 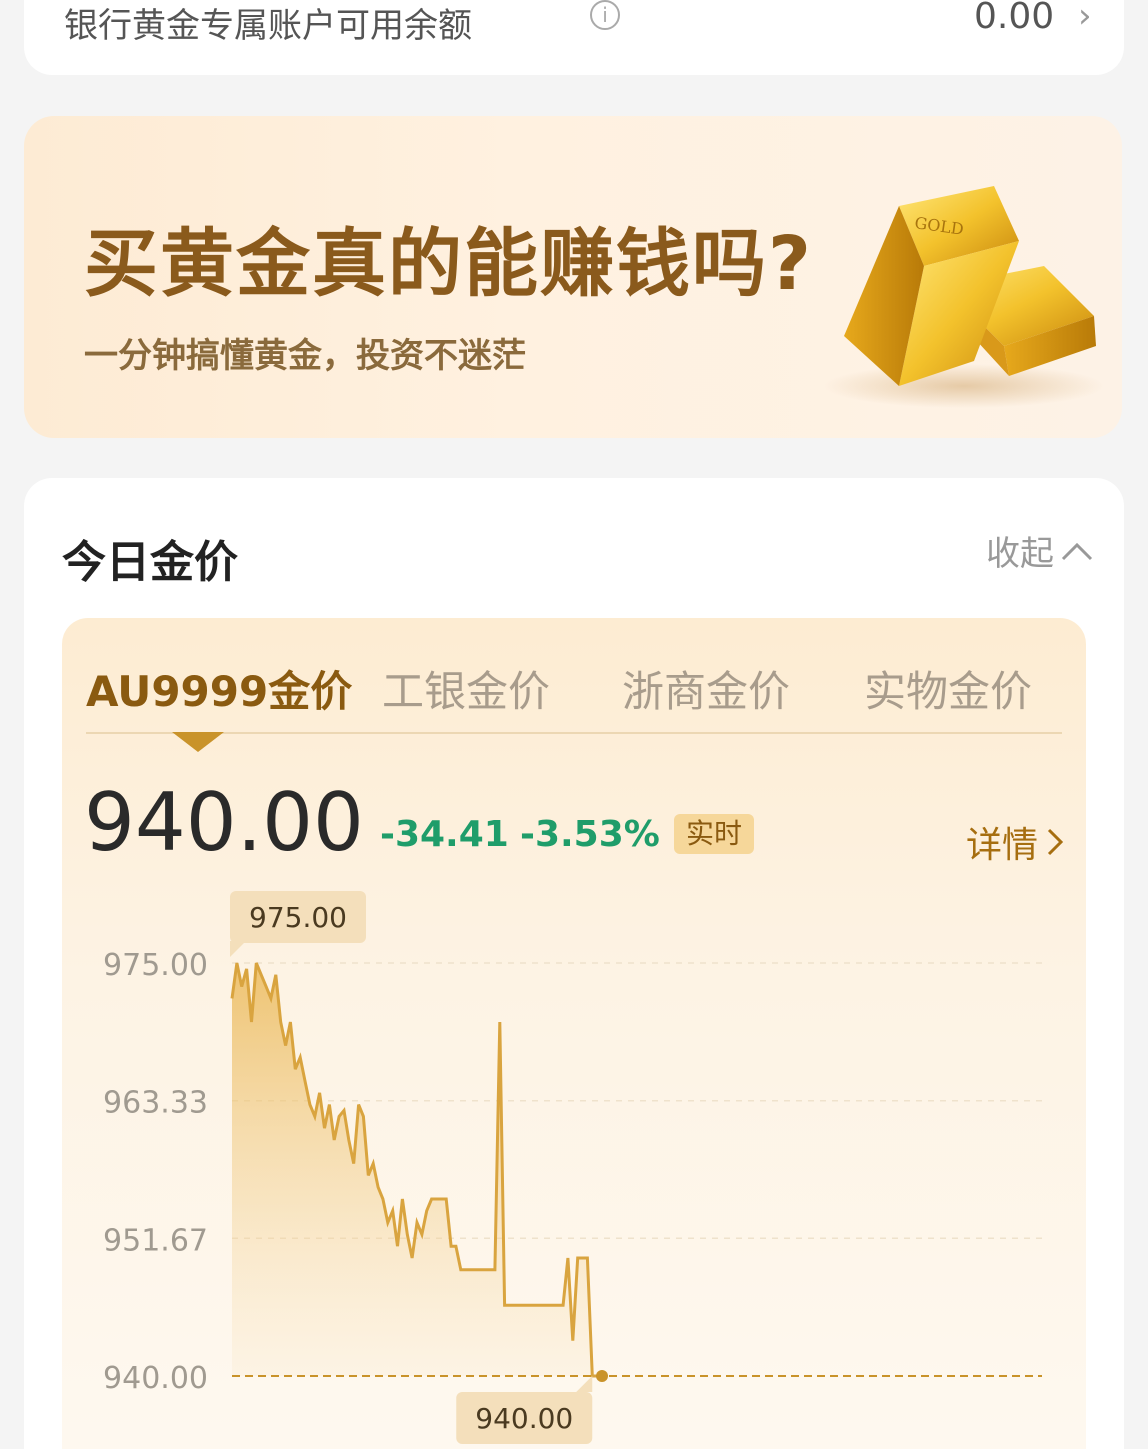 I want to click on collapse-label: 收起, so click(x=1020, y=554).